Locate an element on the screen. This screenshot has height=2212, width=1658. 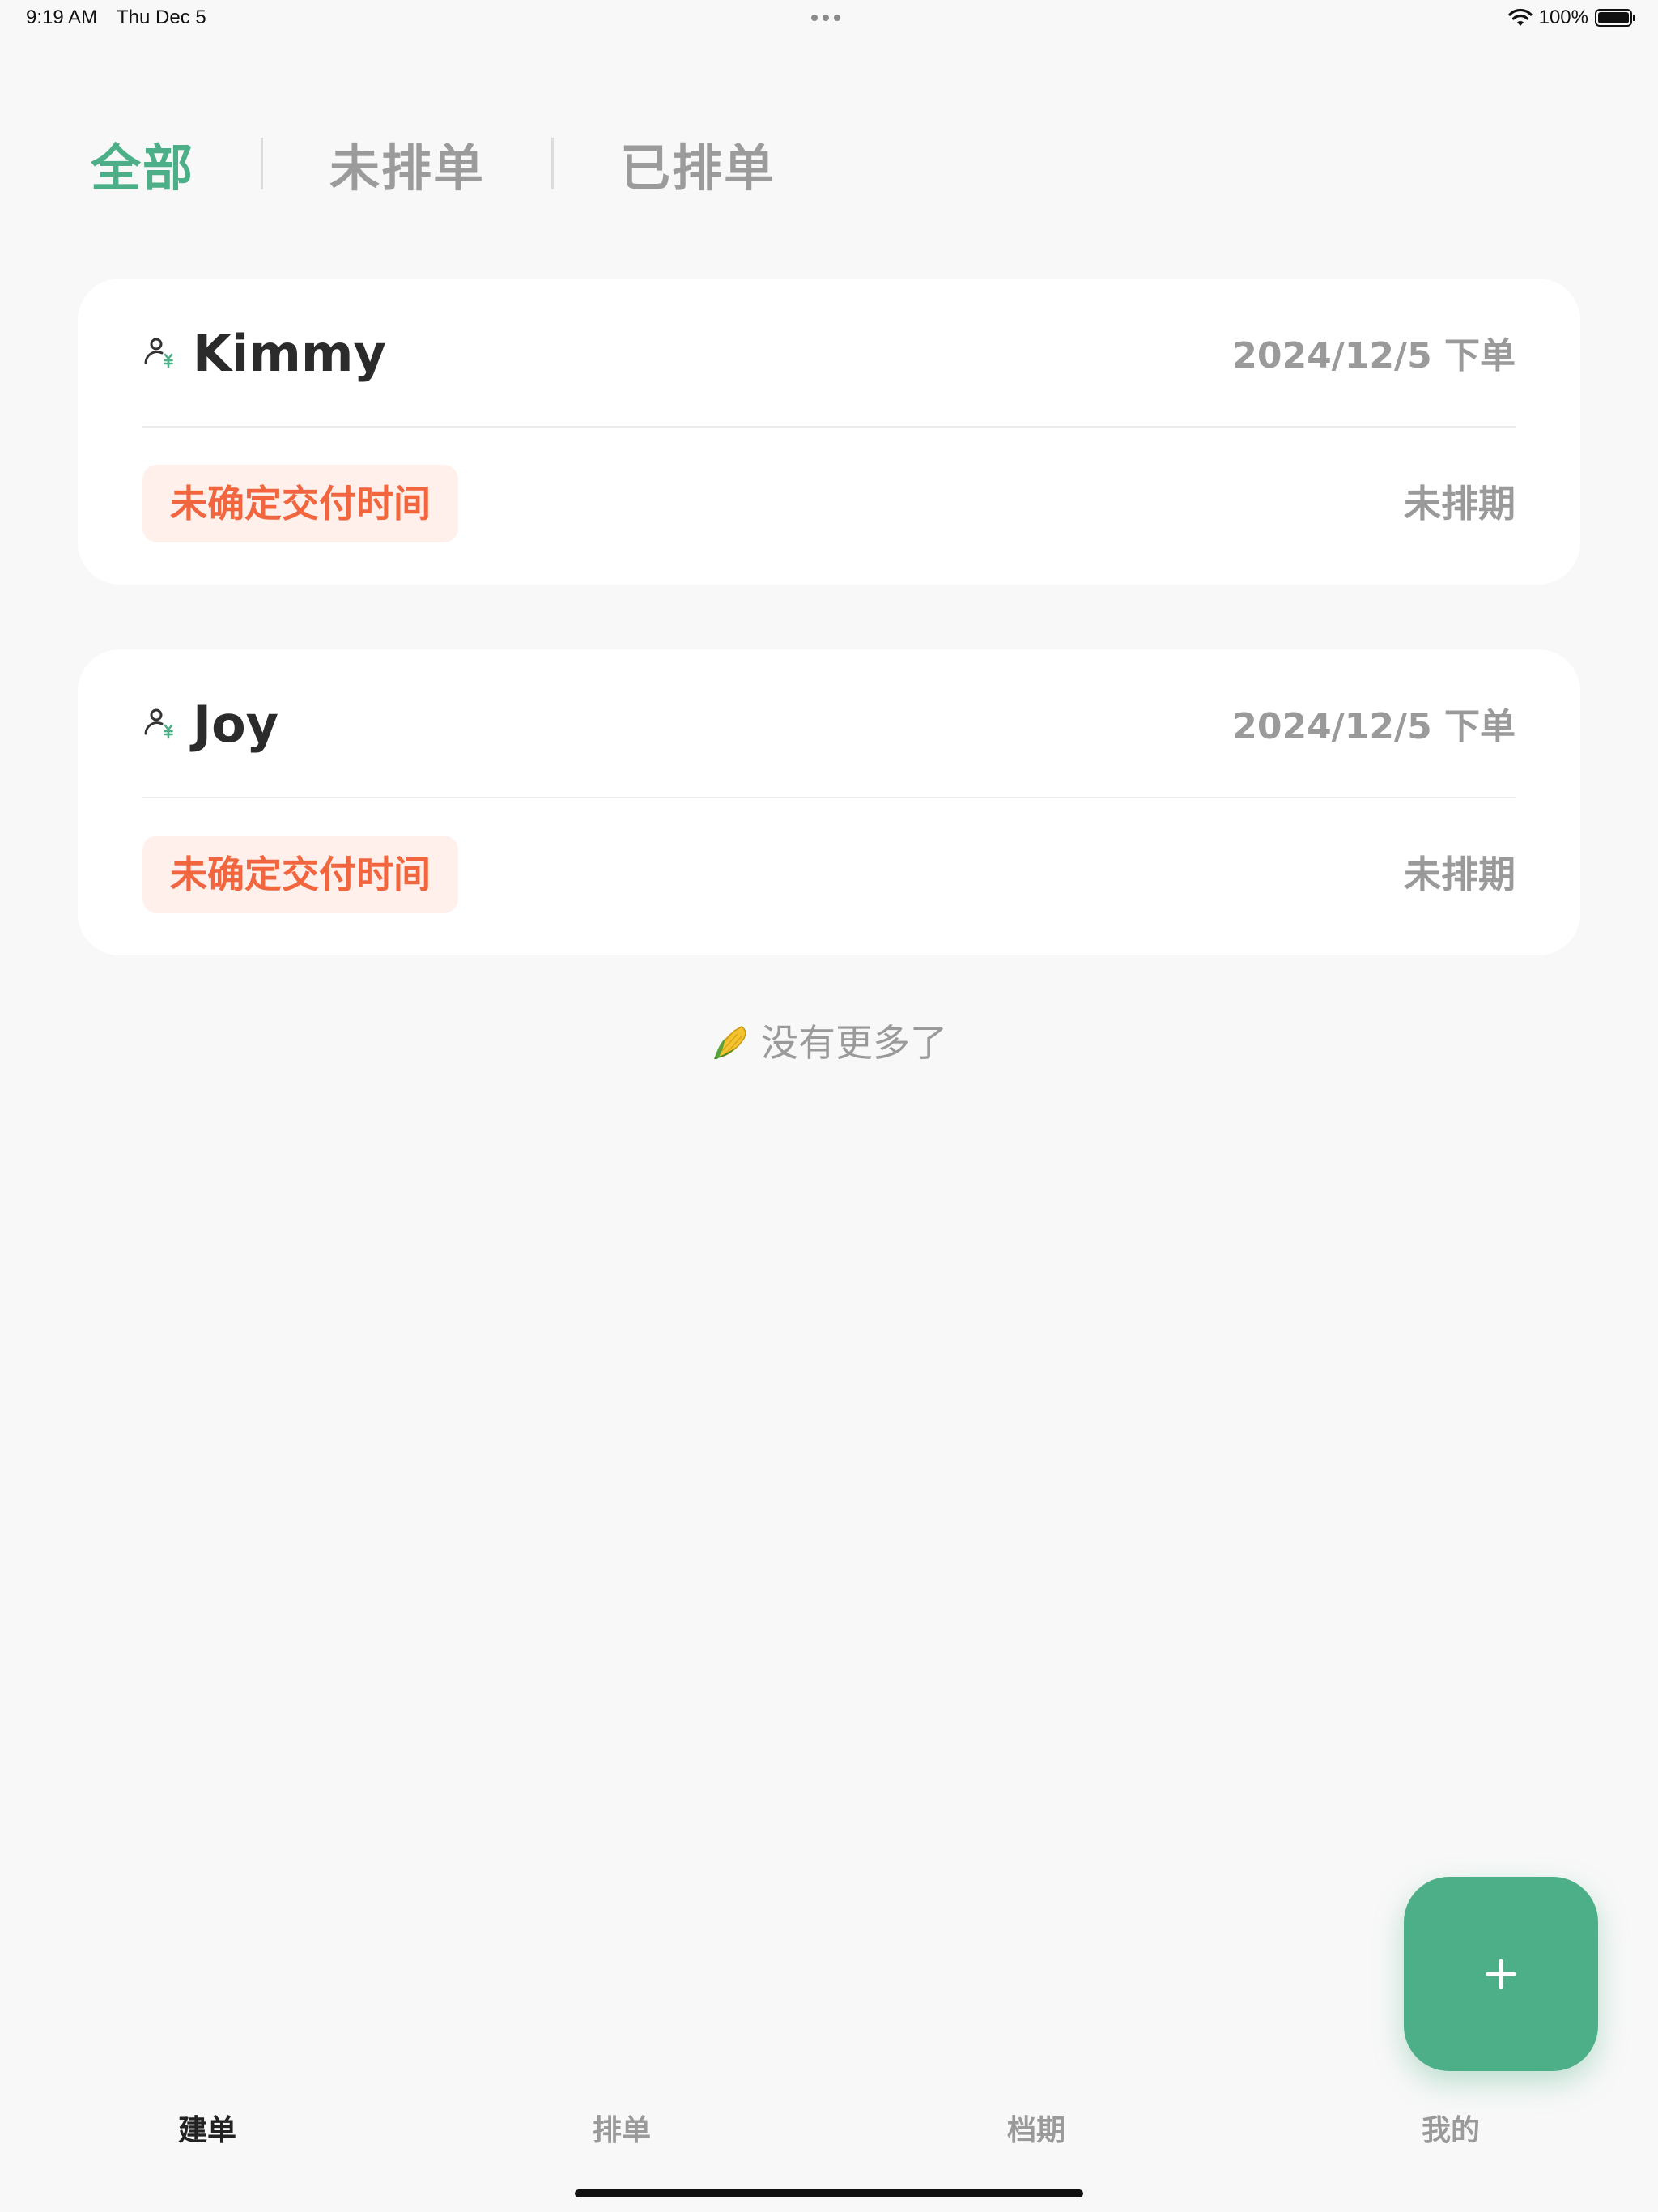
add-order-button is located at coordinates (1501, 1974).